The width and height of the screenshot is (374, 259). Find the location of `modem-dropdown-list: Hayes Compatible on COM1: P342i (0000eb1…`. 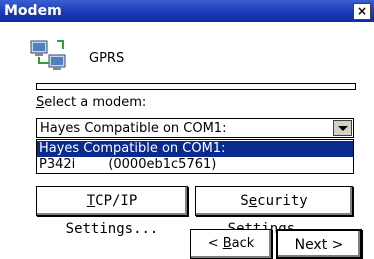

modem-dropdown-list: Hayes Compatible on COM1: P342i (0000eb1… is located at coordinates (195, 156).